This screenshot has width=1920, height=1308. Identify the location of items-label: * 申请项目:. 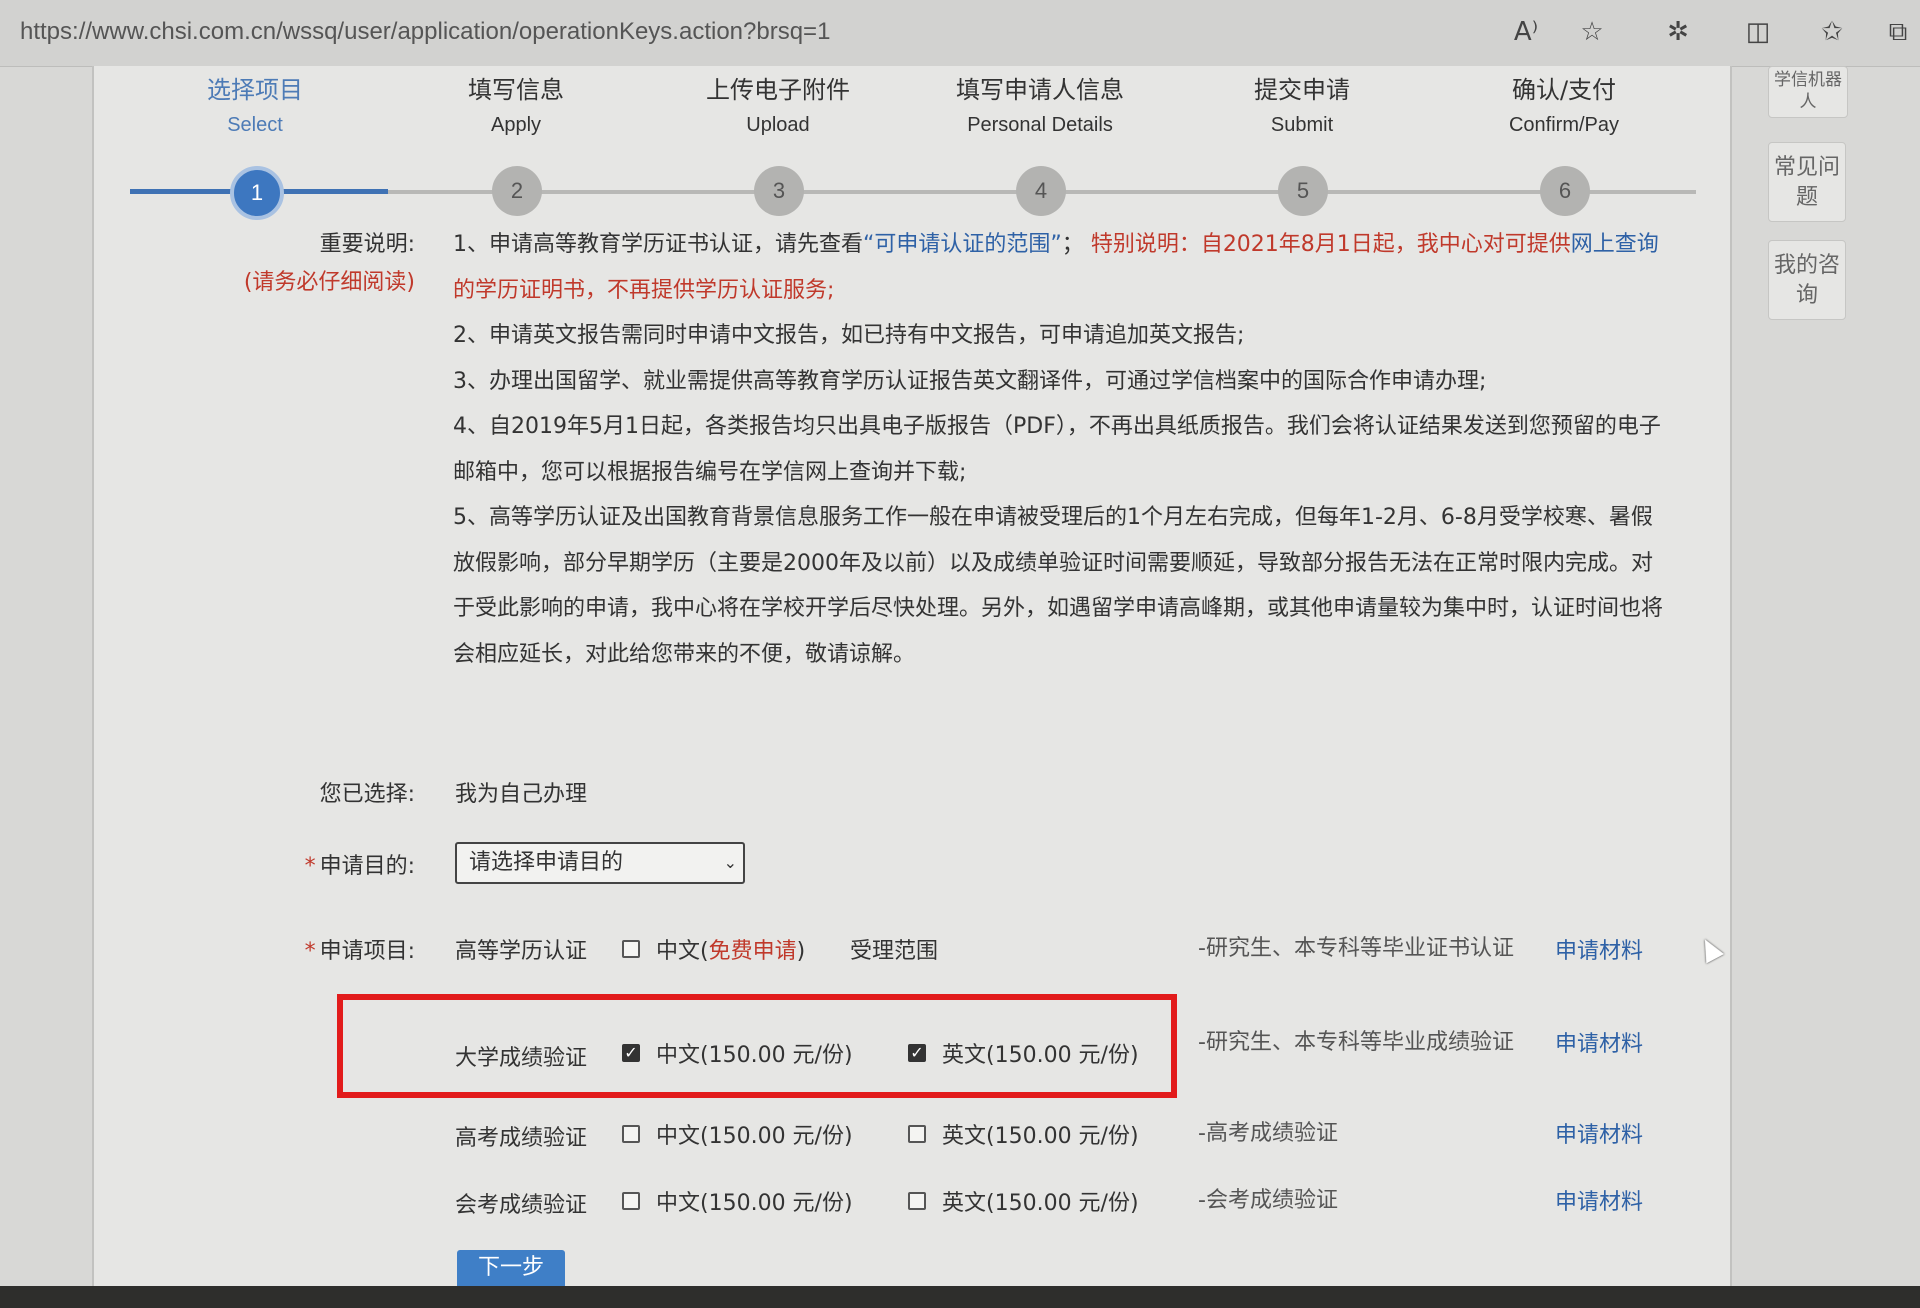
(359, 951).